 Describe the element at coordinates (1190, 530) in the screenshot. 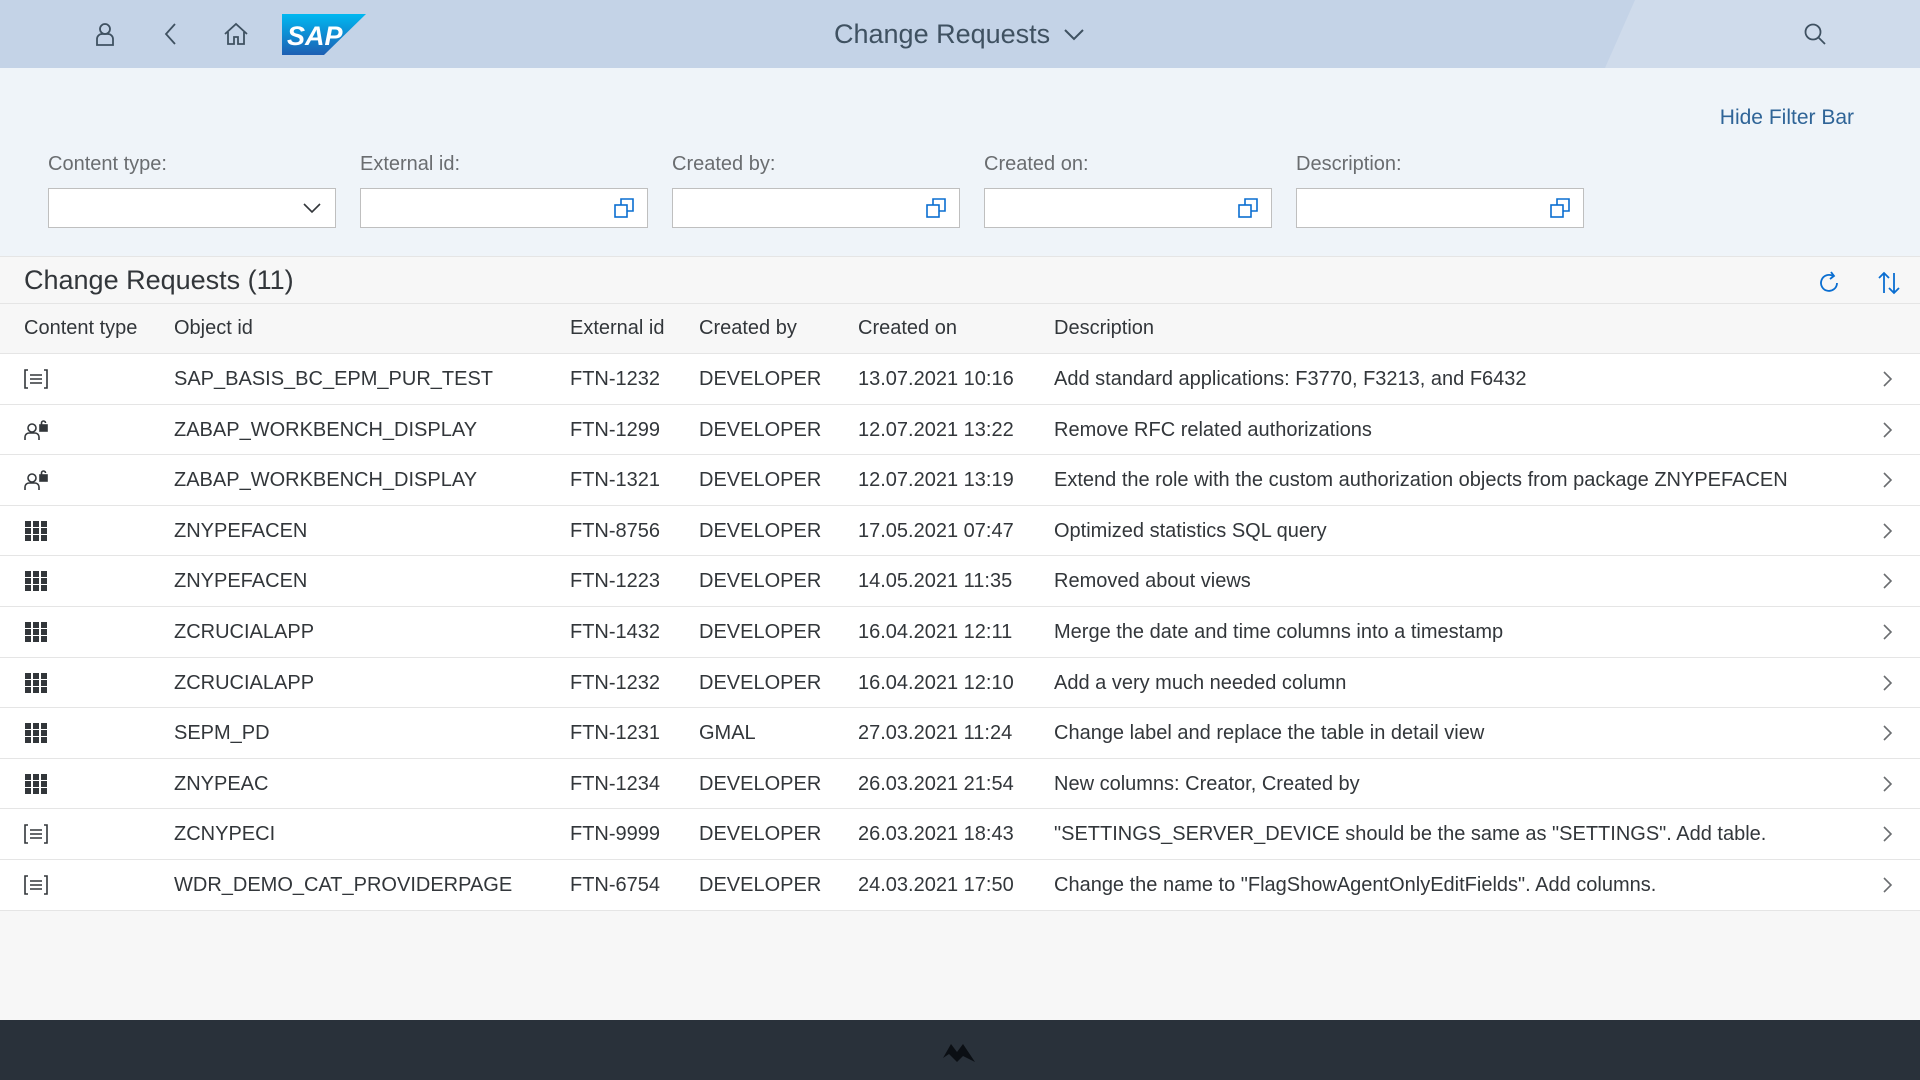

I see `description-cell: Optimized statistics SQL query` at that location.